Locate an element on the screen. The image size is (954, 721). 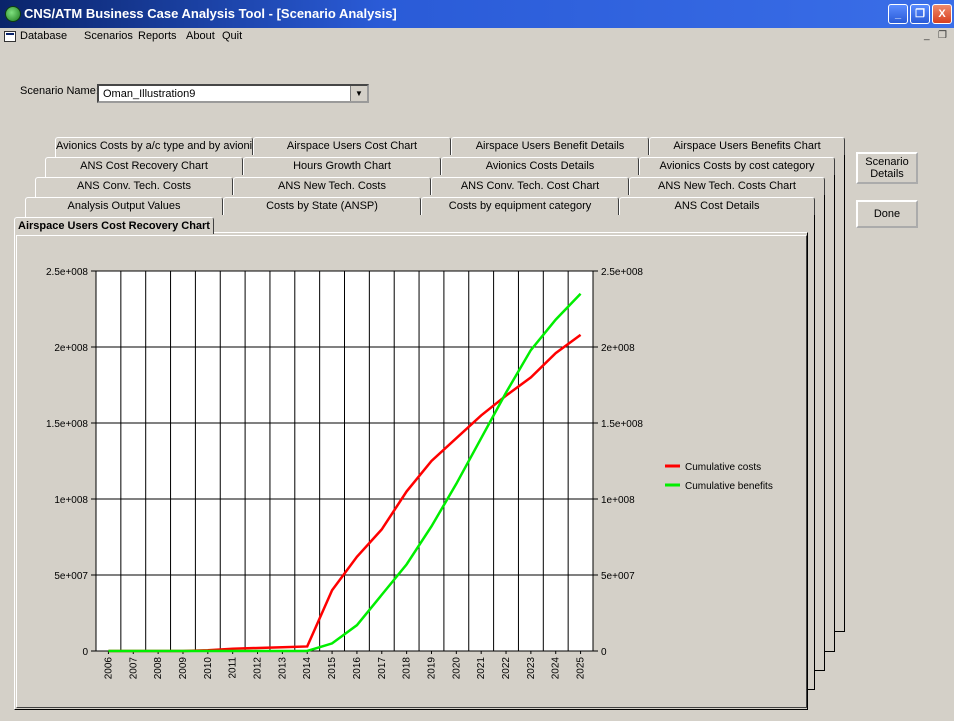
x-tick-label: 2013 is located at coordinates (282, 668).